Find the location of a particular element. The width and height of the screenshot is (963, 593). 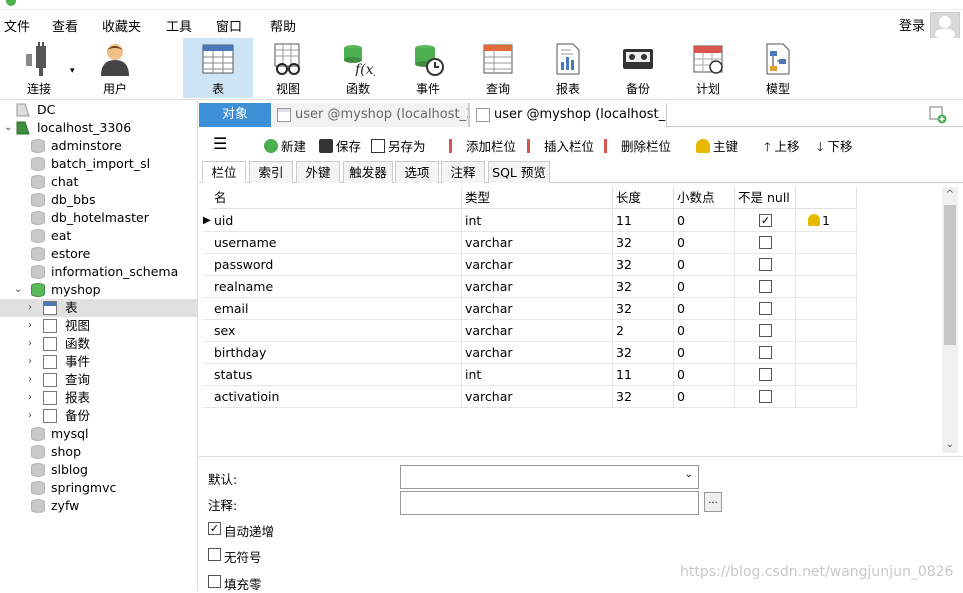

scroll-down-icon: ⌄ is located at coordinates (950, 445).